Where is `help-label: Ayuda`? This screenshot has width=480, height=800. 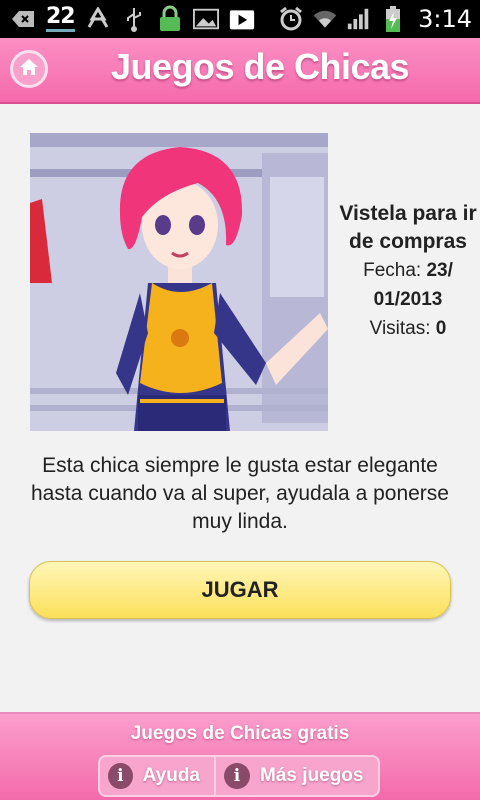 help-label: Ayuda is located at coordinates (171, 775).